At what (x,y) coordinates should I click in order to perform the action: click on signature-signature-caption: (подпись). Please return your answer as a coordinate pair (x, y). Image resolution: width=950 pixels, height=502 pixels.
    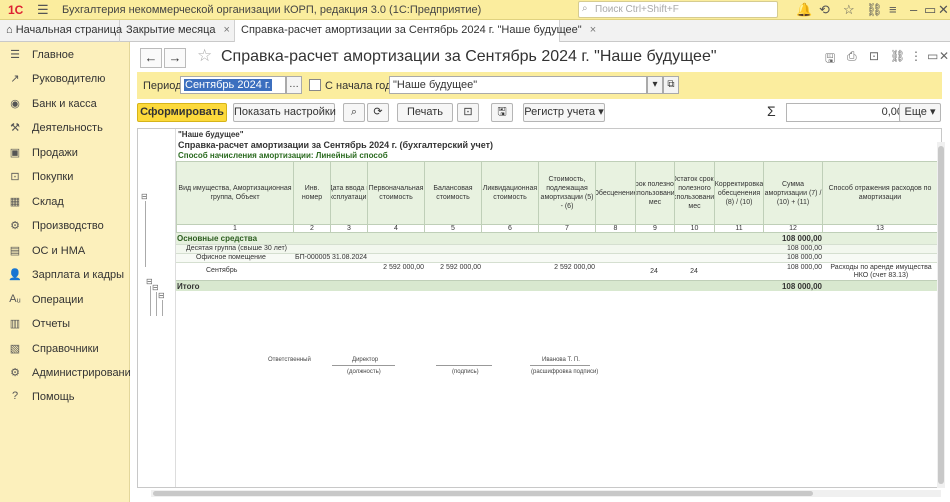
    Looking at the image, I should click on (465, 372).